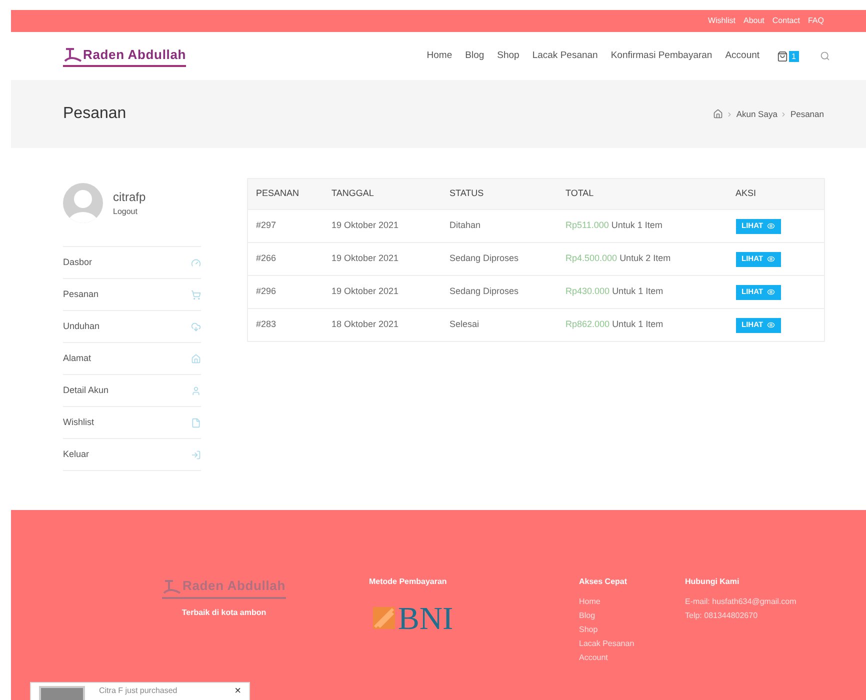  I want to click on logout-link: Logout, so click(129, 212).